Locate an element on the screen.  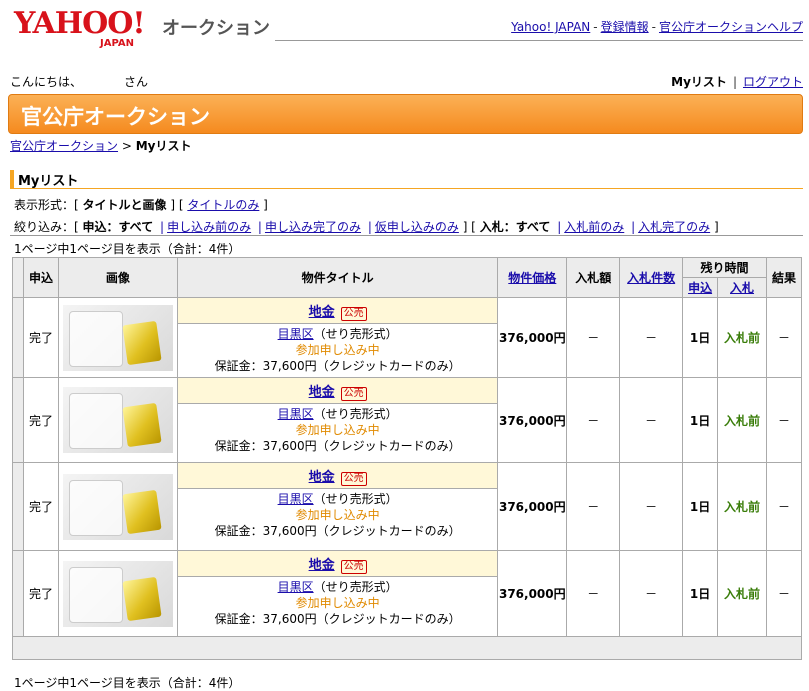
header-remaining-bid: 入札 is located at coordinates (742, 287).